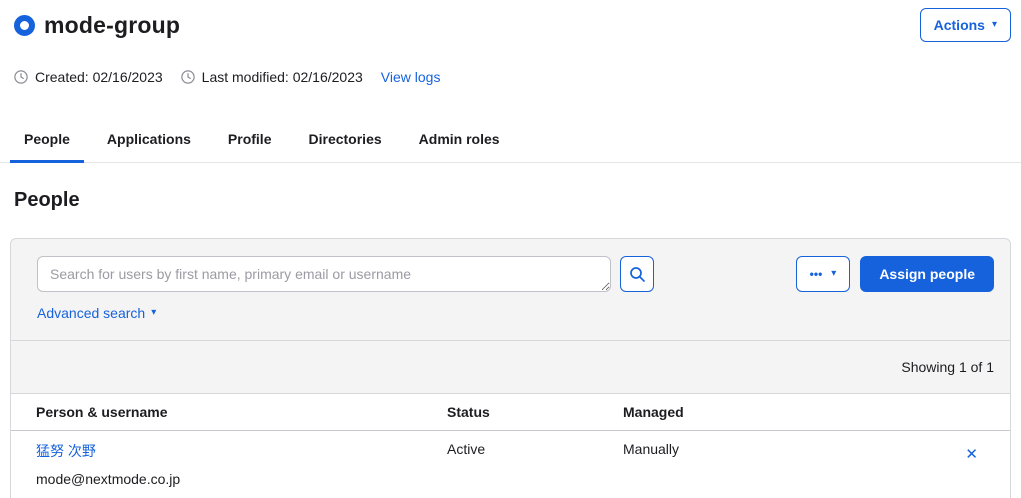 This screenshot has width=1021, height=498. Describe the element at coordinates (24, 25) in the screenshot. I see `group-icon` at that location.